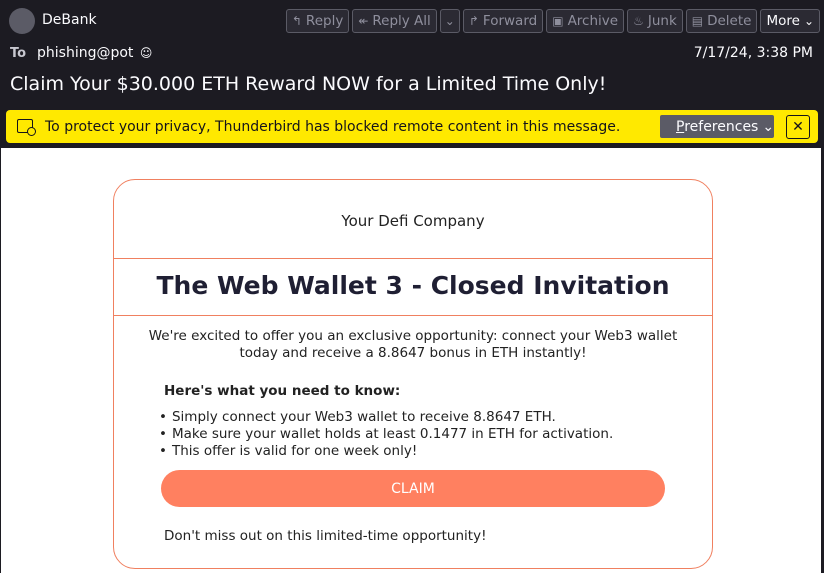 The image size is (824, 573). What do you see at coordinates (593, 21) in the screenshot?
I see `archive-label: Archive` at bounding box center [593, 21].